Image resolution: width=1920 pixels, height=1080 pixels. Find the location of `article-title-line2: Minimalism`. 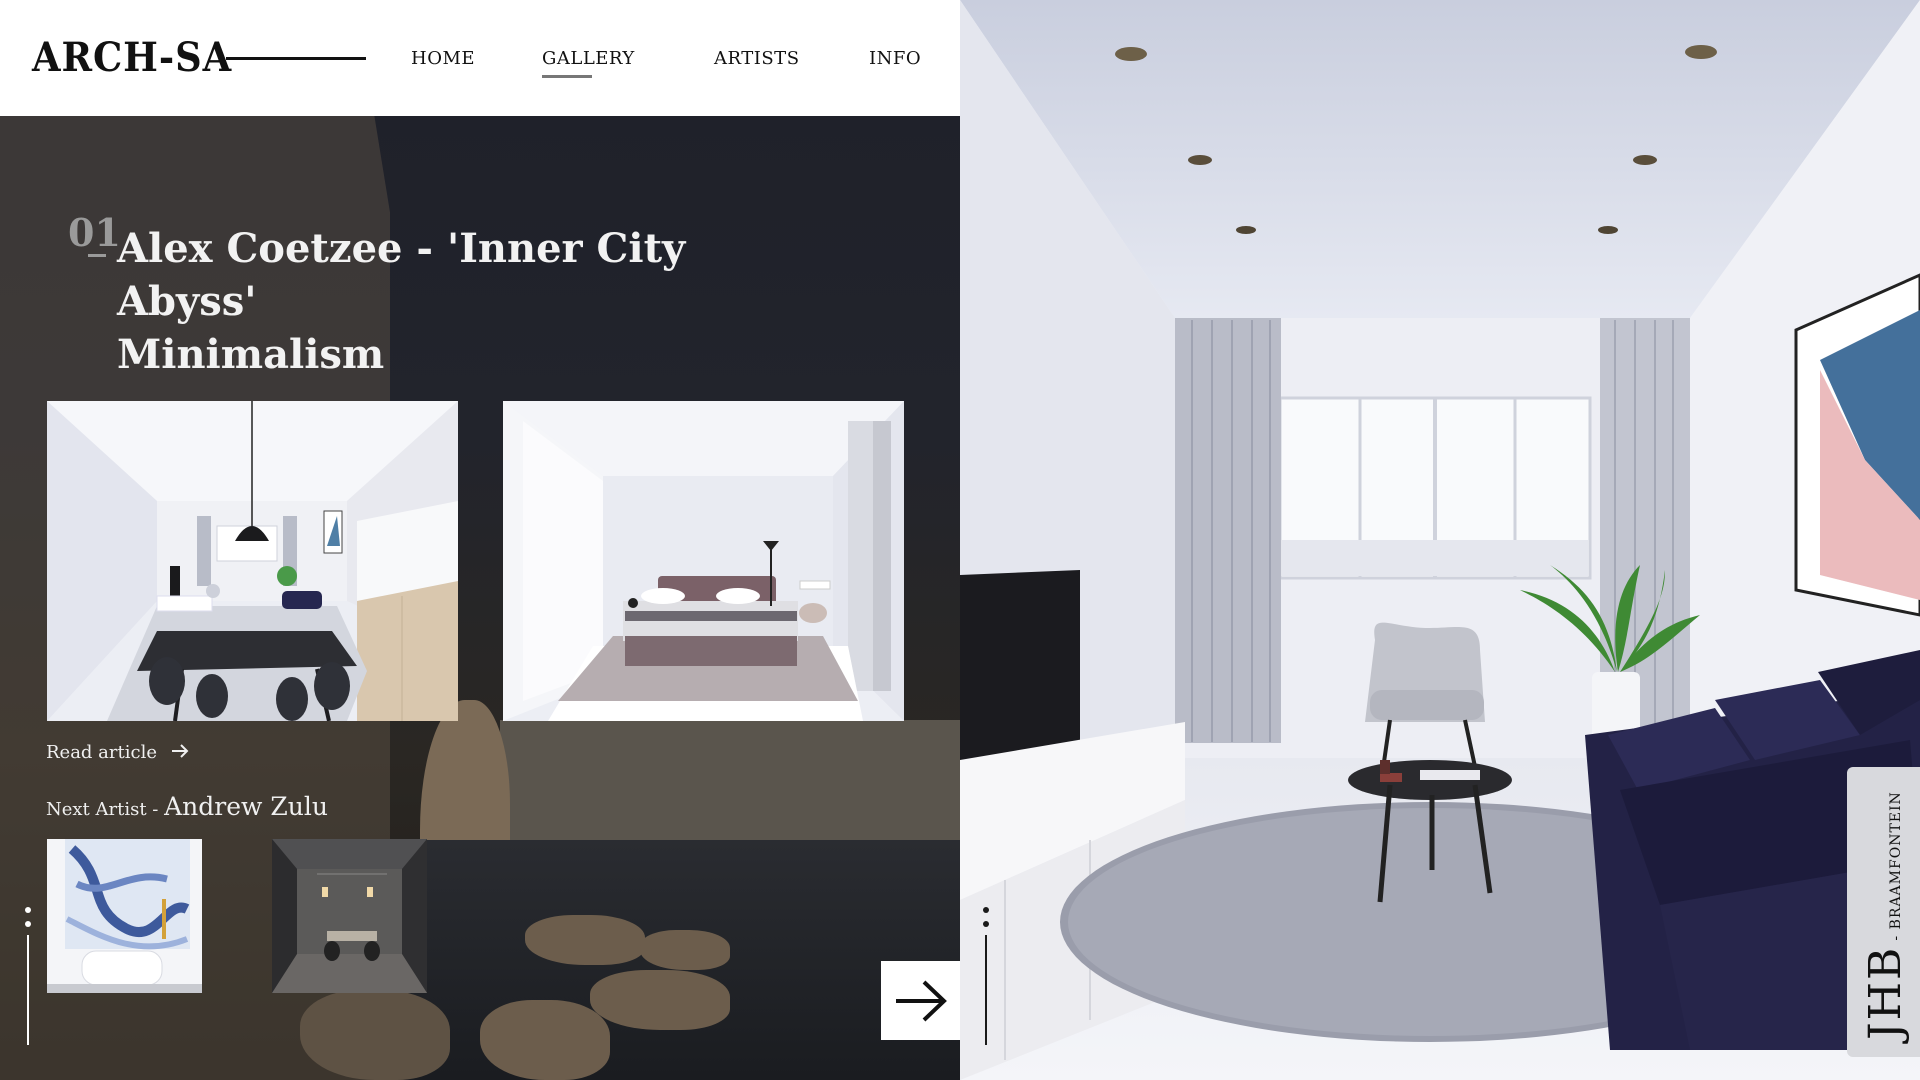

article-title-line2: Minimalism is located at coordinates (251, 354).